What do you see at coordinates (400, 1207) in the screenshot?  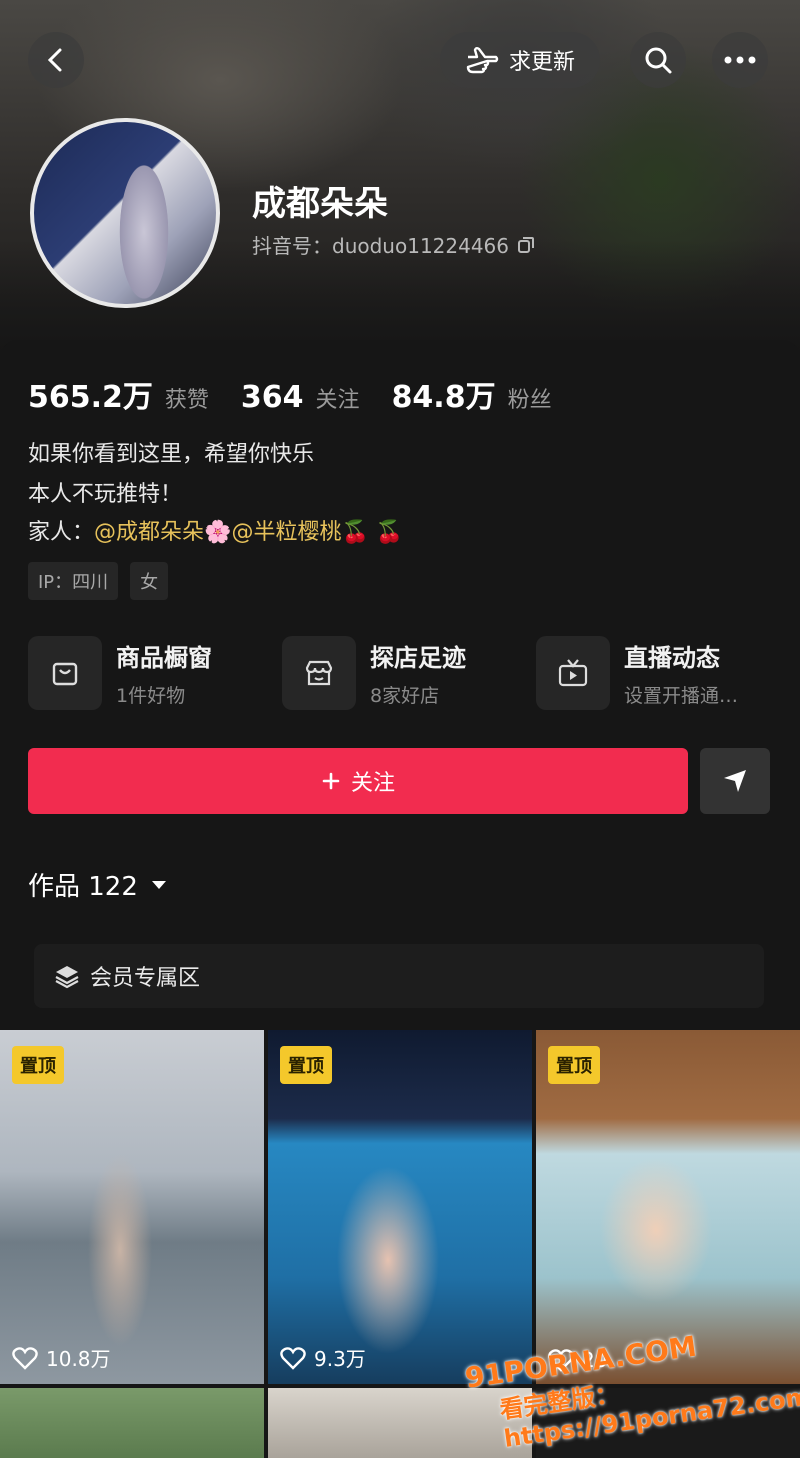 I see `video-thumbnail: 置顶 9.3万` at bounding box center [400, 1207].